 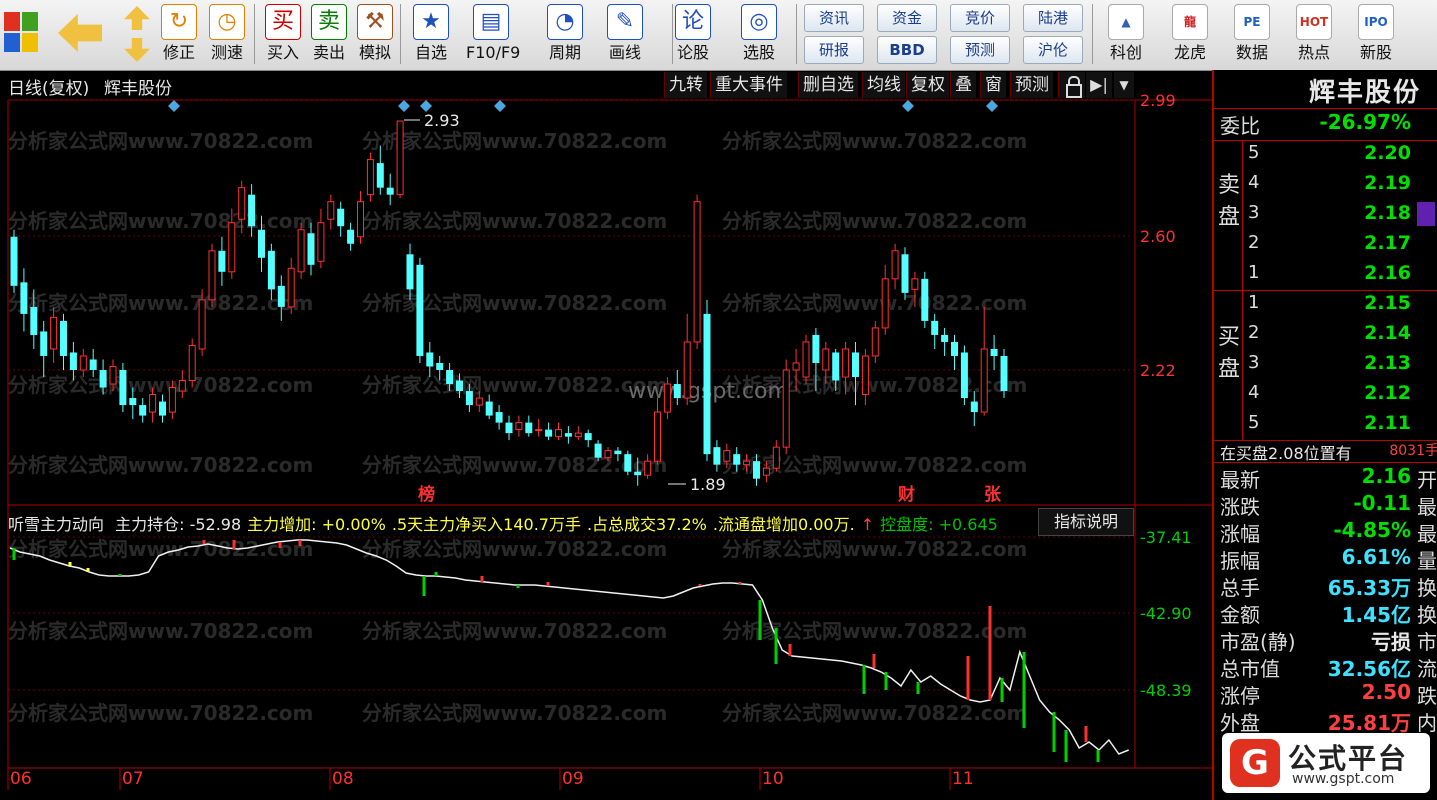 I want to click on toolbar-label: 测速, so click(x=226, y=52).